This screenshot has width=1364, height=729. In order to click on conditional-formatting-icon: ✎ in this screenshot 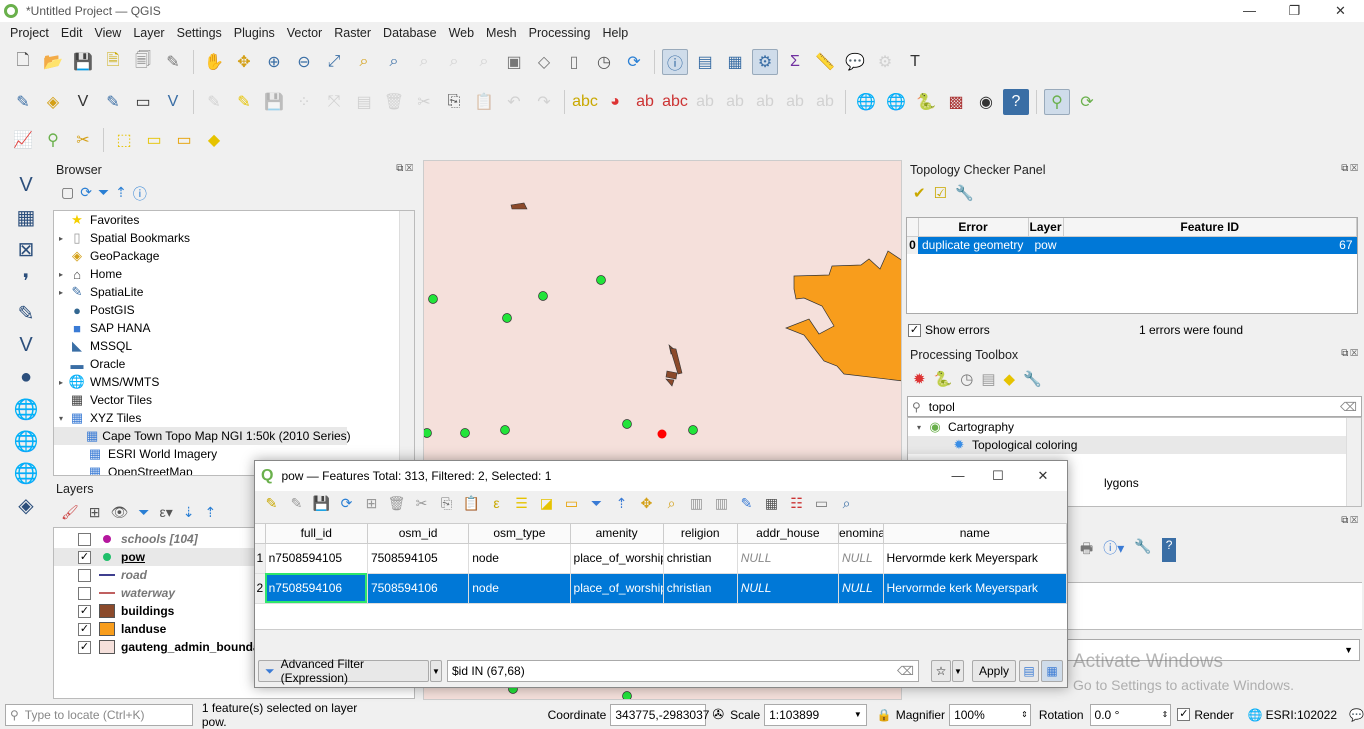, I will do `click(746, 503)`.